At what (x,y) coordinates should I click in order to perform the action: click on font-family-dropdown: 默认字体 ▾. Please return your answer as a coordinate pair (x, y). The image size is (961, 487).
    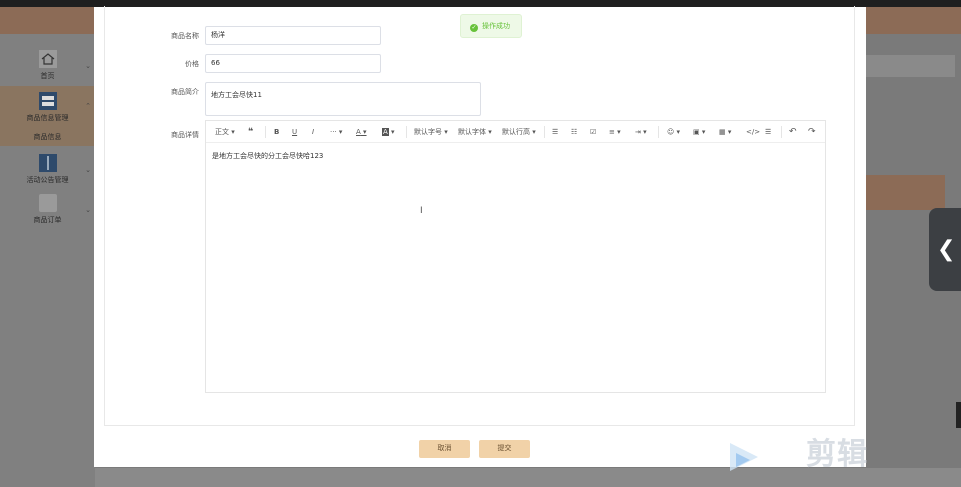
    Looking at the image, I should click on (475, 132).